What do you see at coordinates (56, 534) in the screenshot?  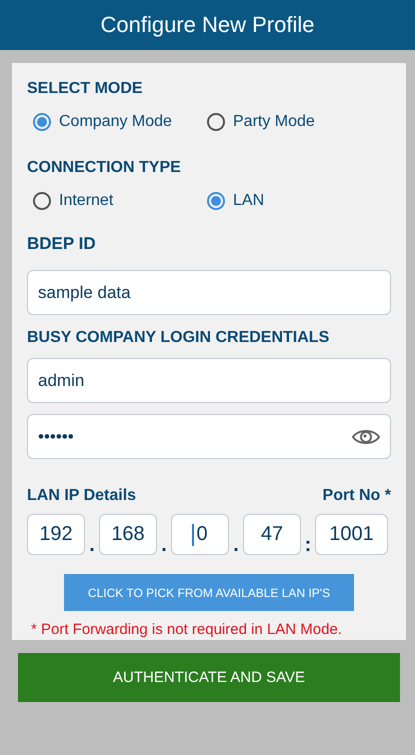 I see `ip-octet-field: 192` at bounding box center [56, 534].